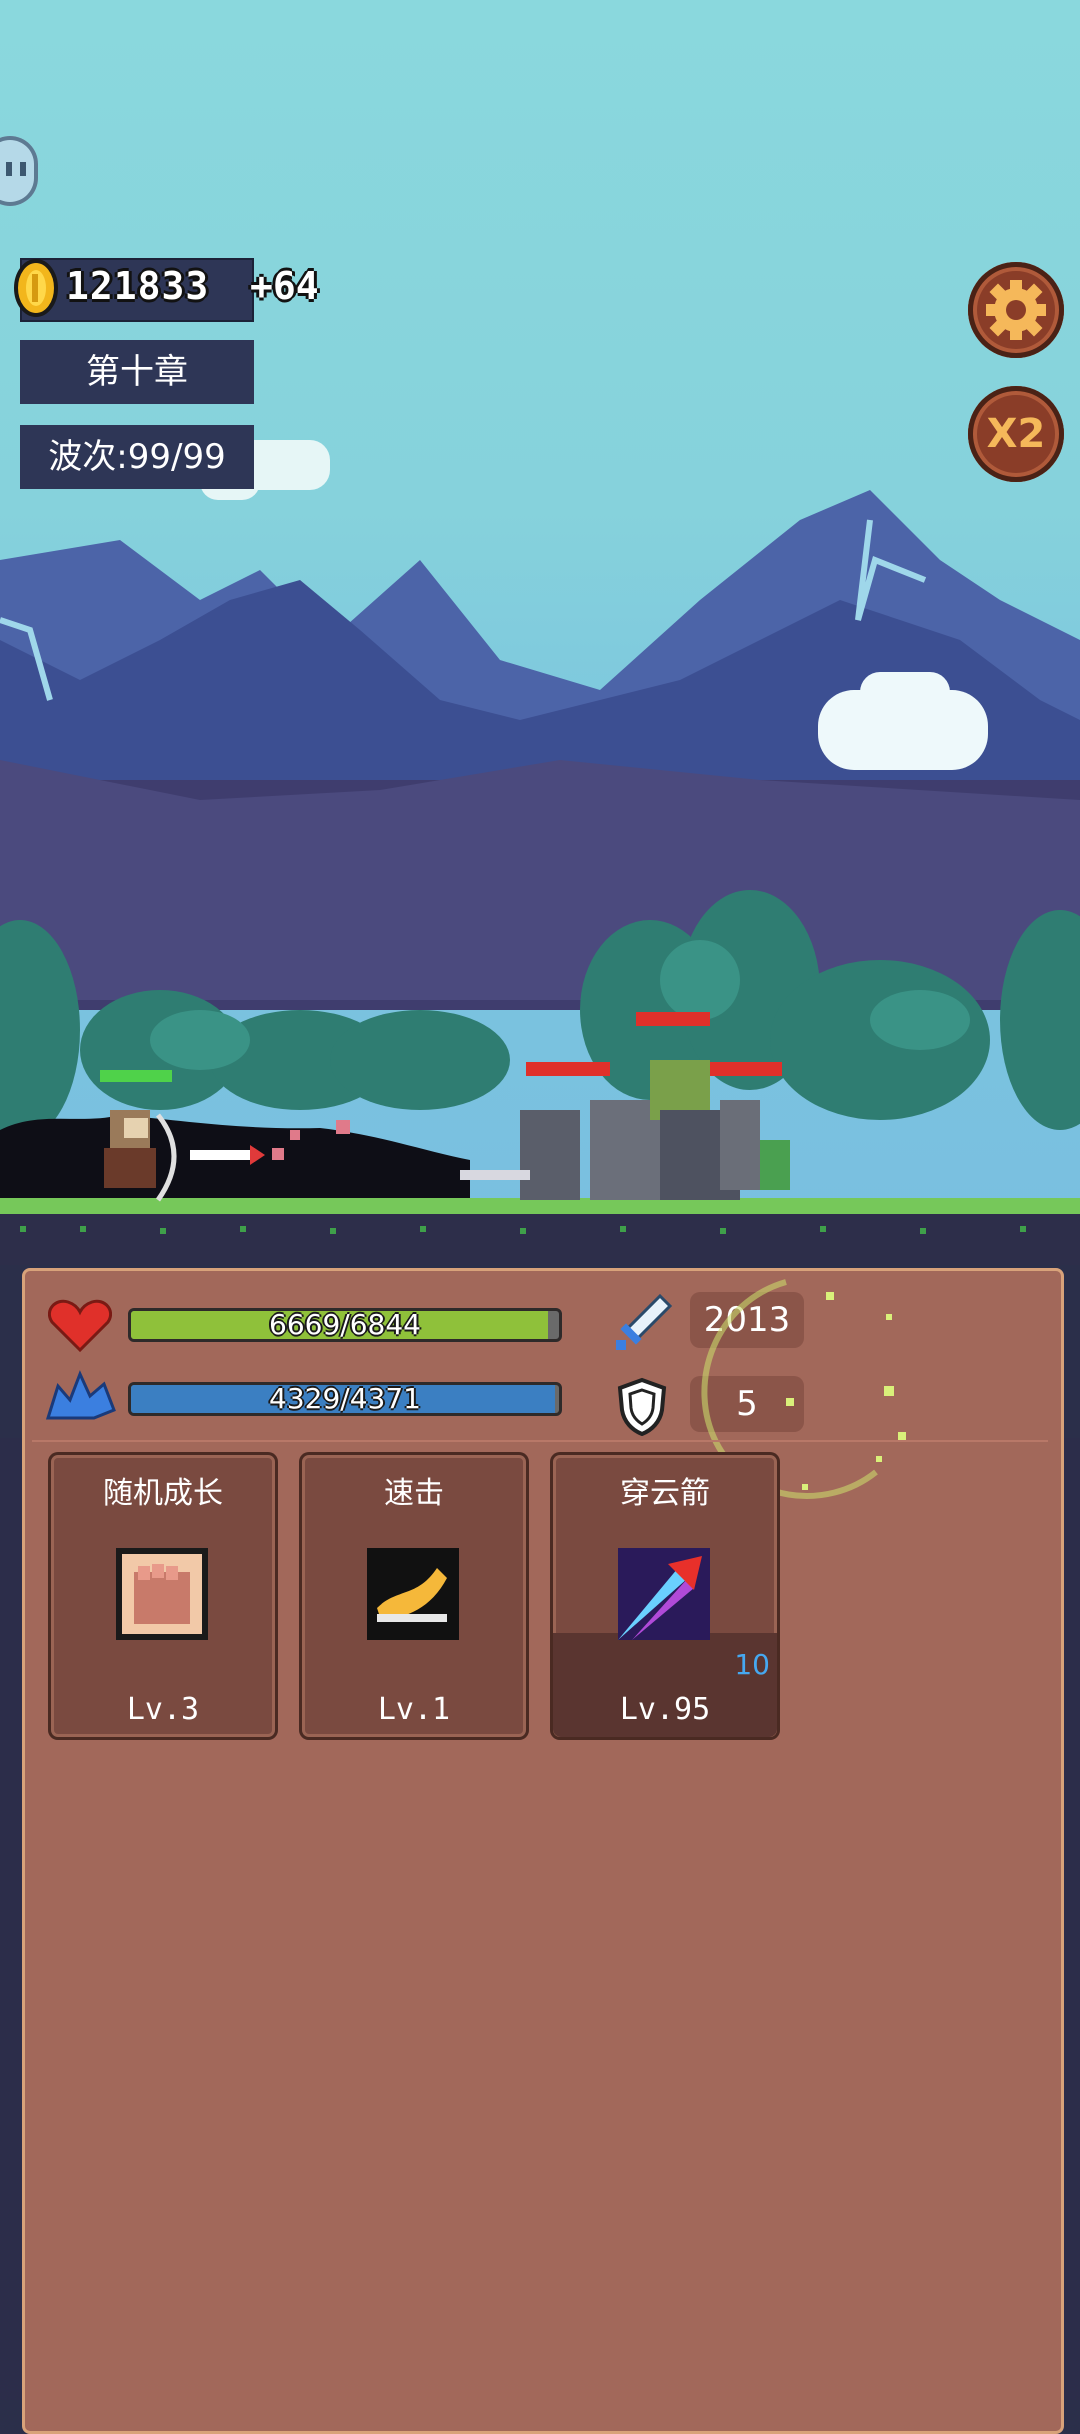 This screenshot has width=1080, height=2434. I want to click on skill-level: Lv.95, so click(665, 1709).